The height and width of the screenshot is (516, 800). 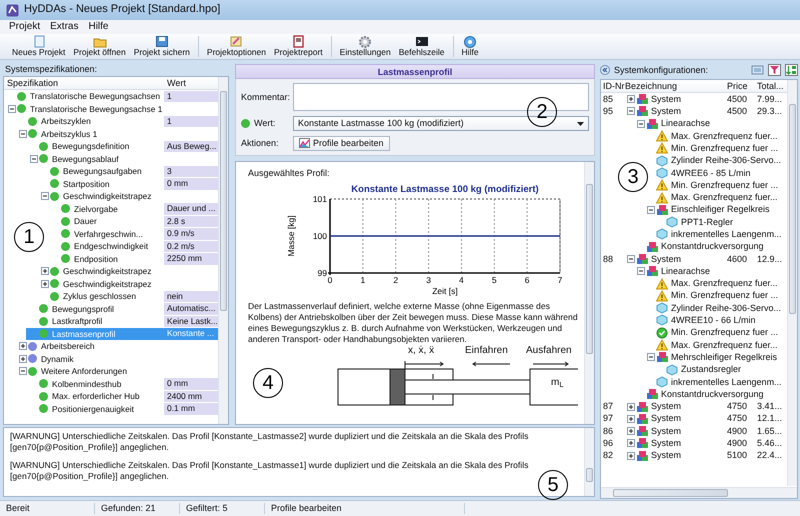 What do you see at coordinates (175, 83) in the screenshot?
I see `column-header: Wert` at bounding box center [175, 83].